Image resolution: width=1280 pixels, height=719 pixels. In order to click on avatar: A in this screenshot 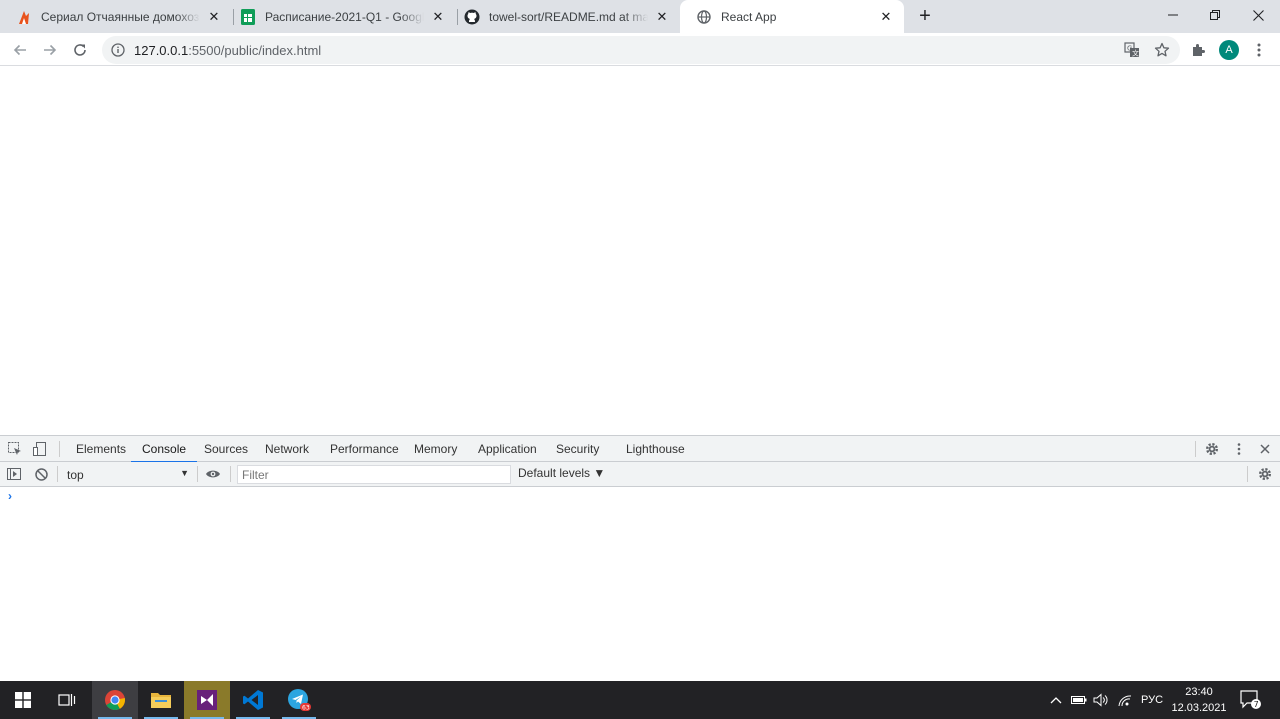, I will do `click(1229, 50)`.